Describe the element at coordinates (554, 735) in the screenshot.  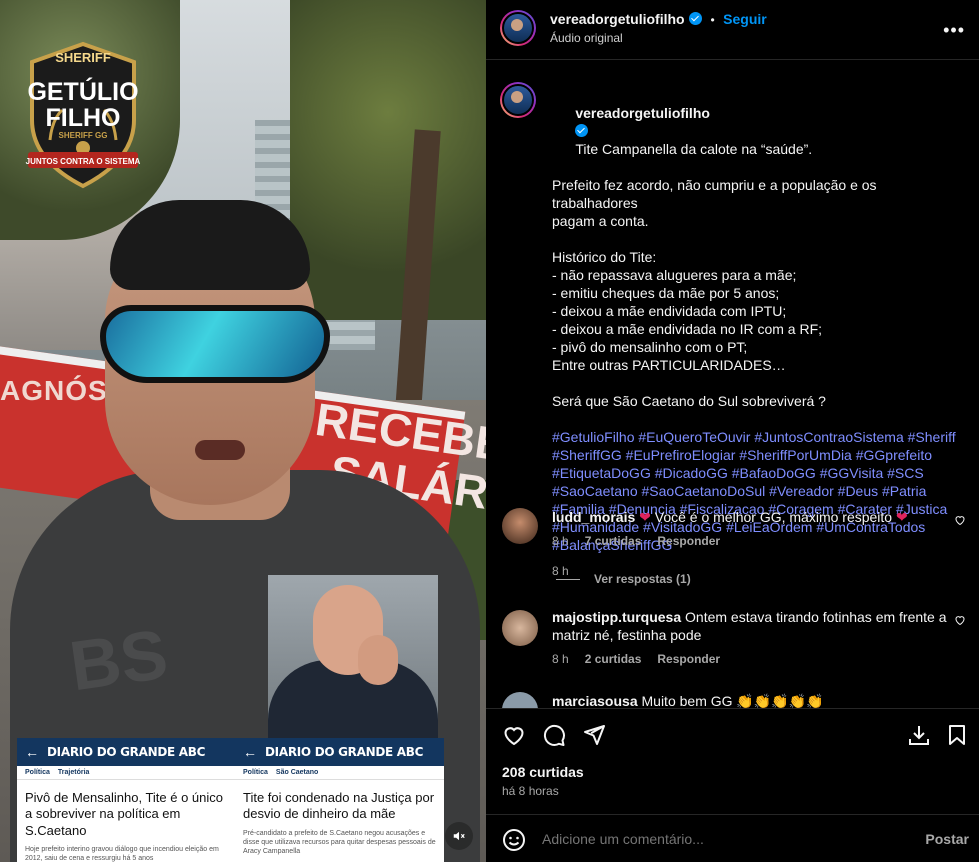
I see `comment-bubble-icon` at that location.